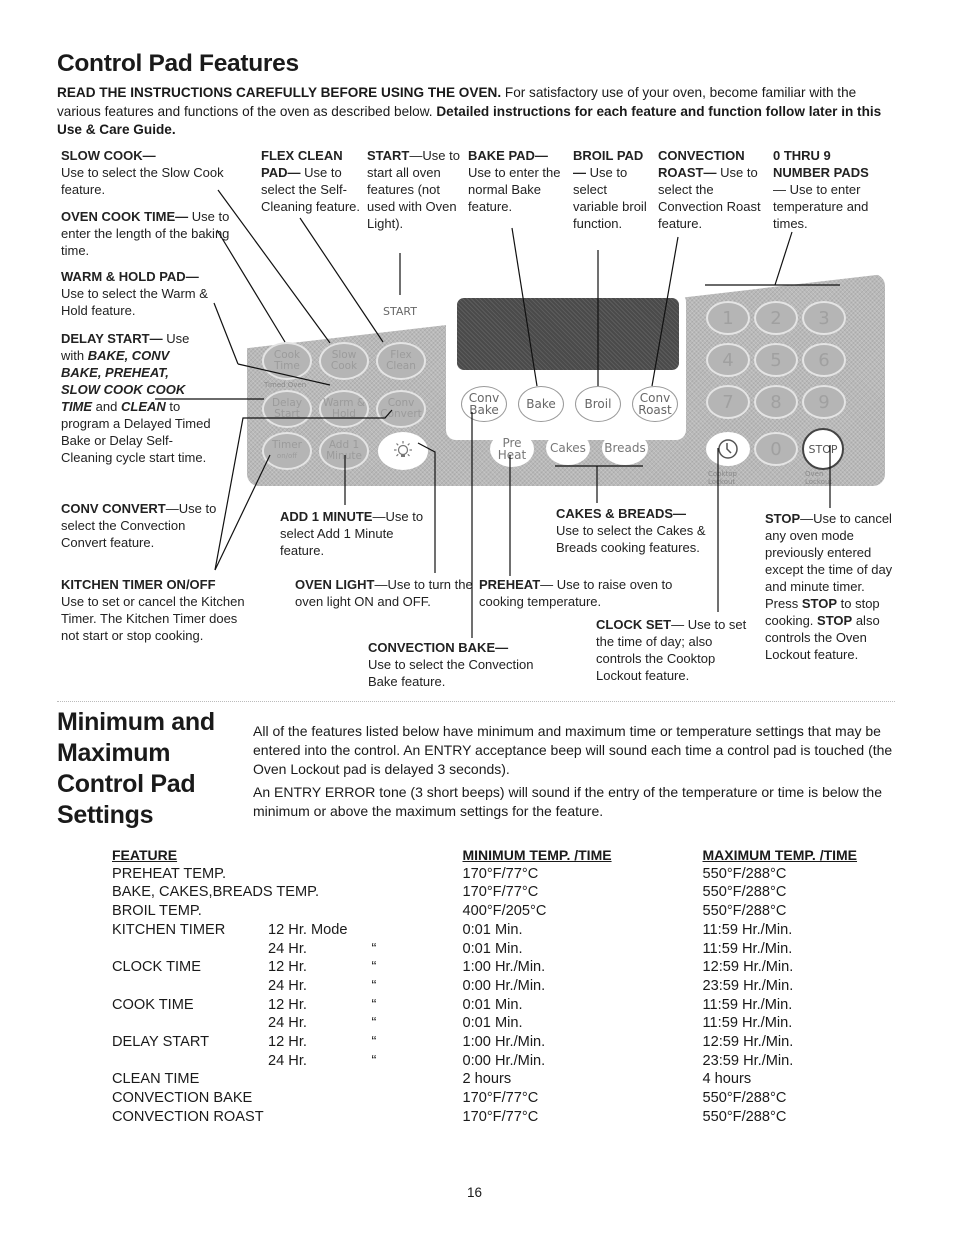 Image resolution: width=954 pixels, height=1235 pixels. I want to click on flex-clean-pad: Flex Clean, so click(401, 361).